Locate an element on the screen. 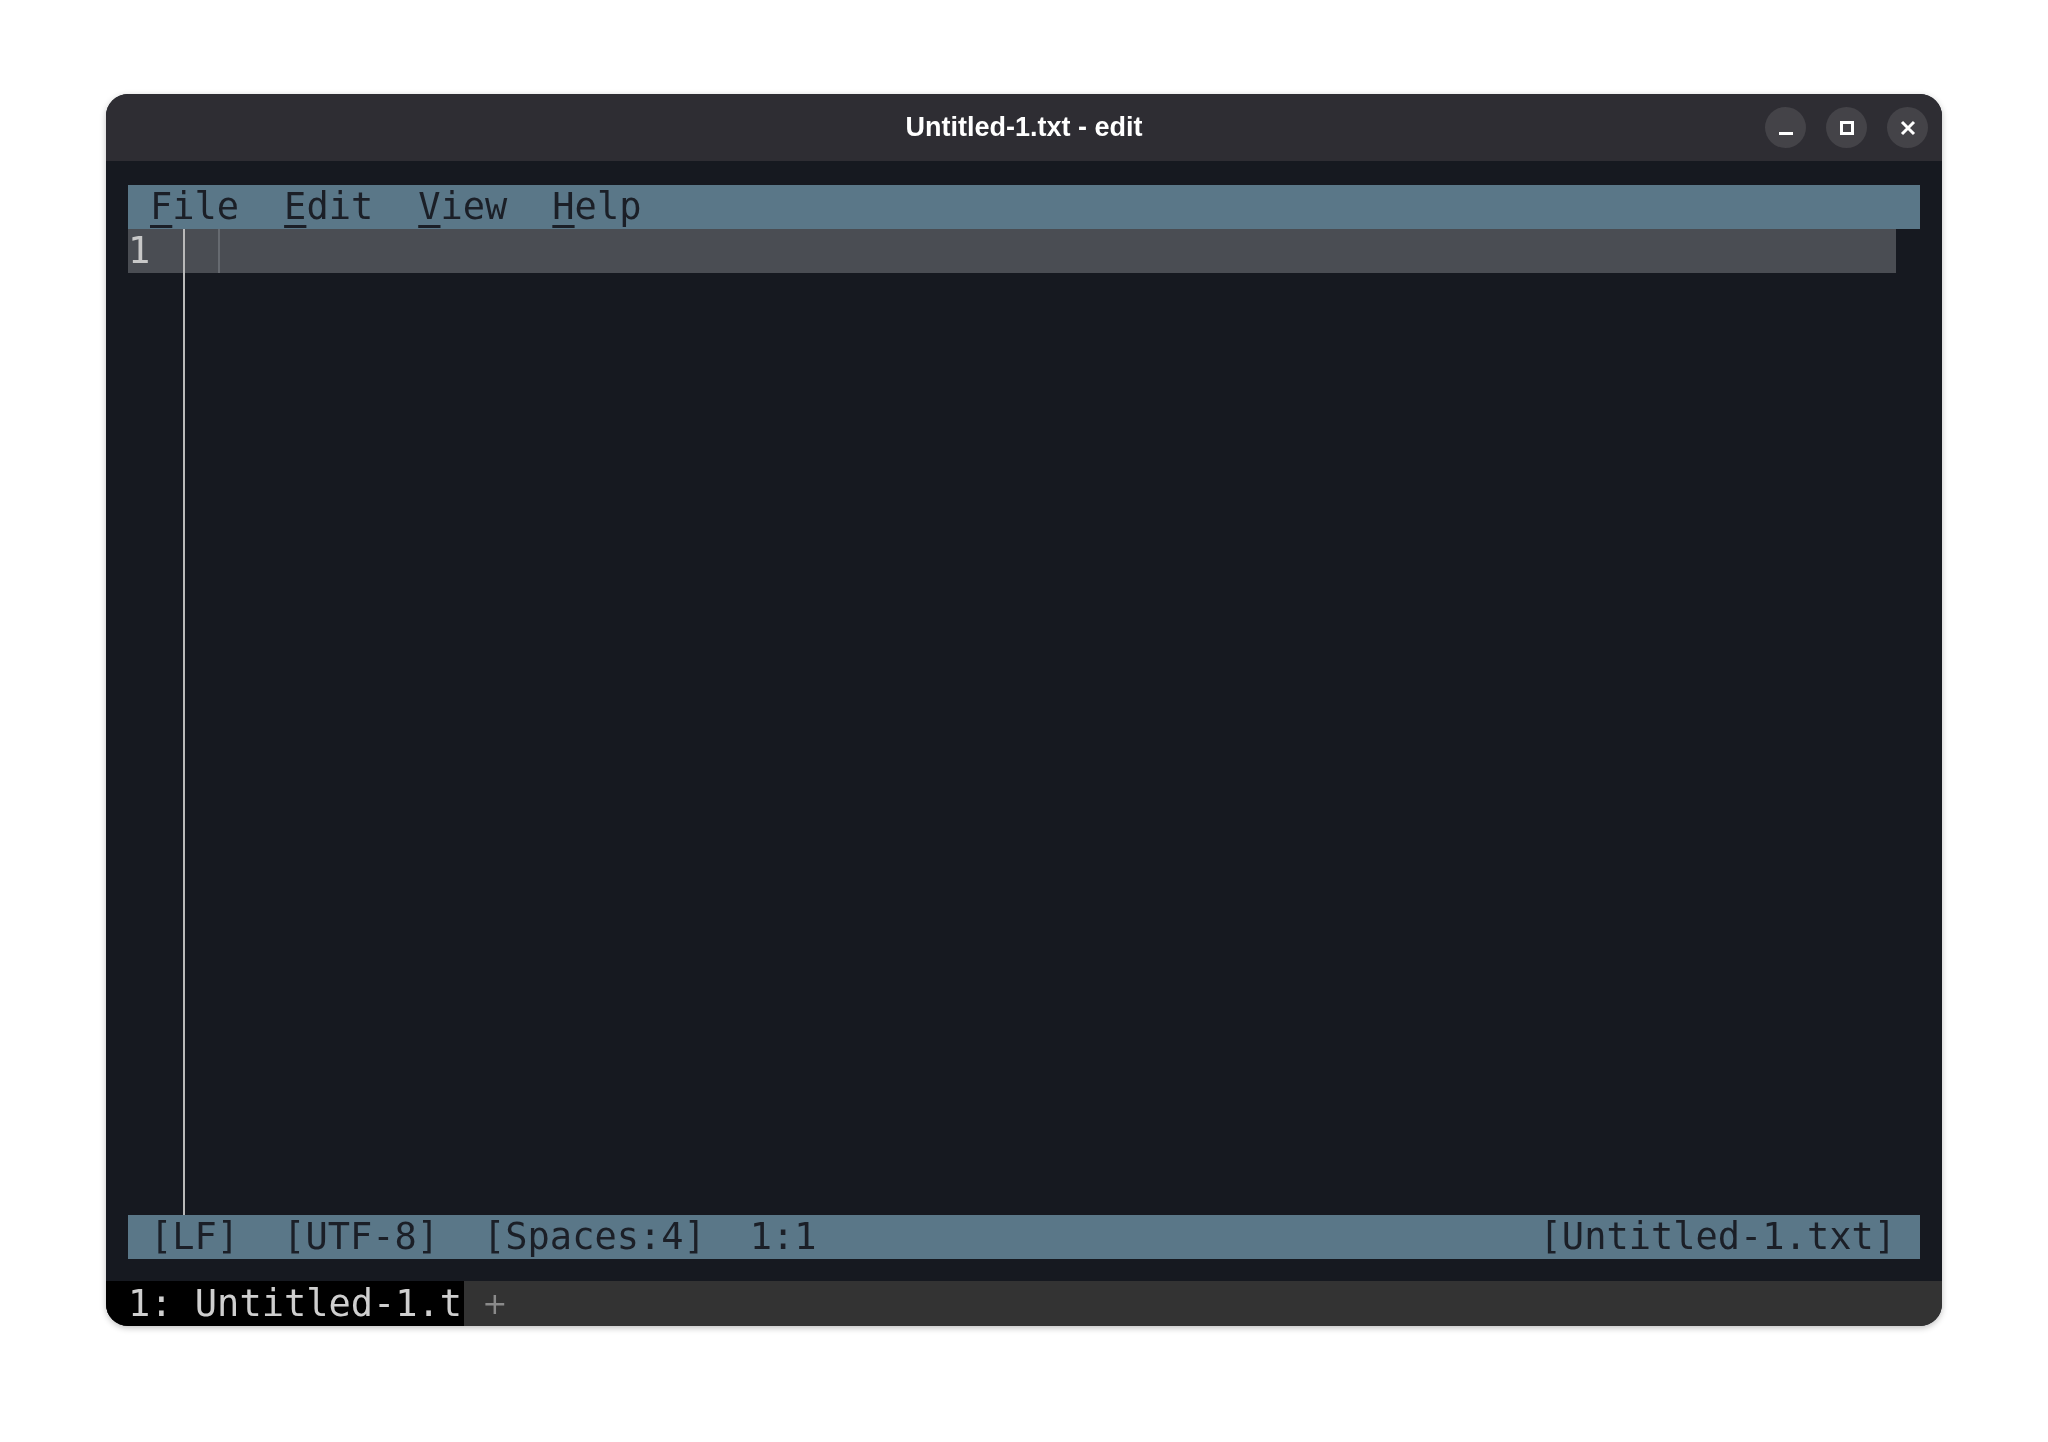 This screenshot has height=1442, width=2048. close-button is located at coordinates (1907, 127).